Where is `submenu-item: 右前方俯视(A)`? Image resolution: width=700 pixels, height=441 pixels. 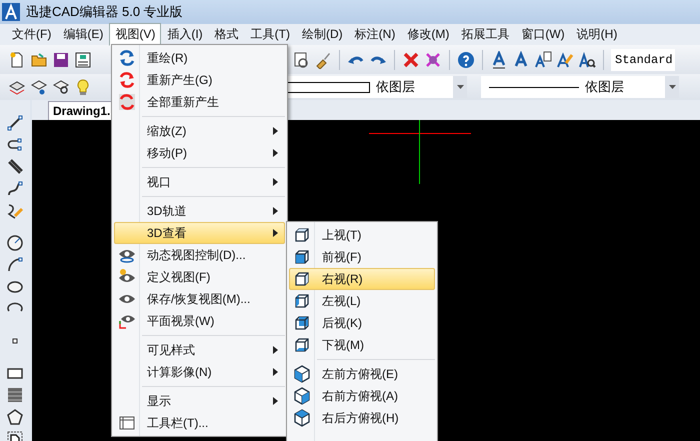
submenu-item: 右前方俯视(A) is located at coordinates (362, 396).